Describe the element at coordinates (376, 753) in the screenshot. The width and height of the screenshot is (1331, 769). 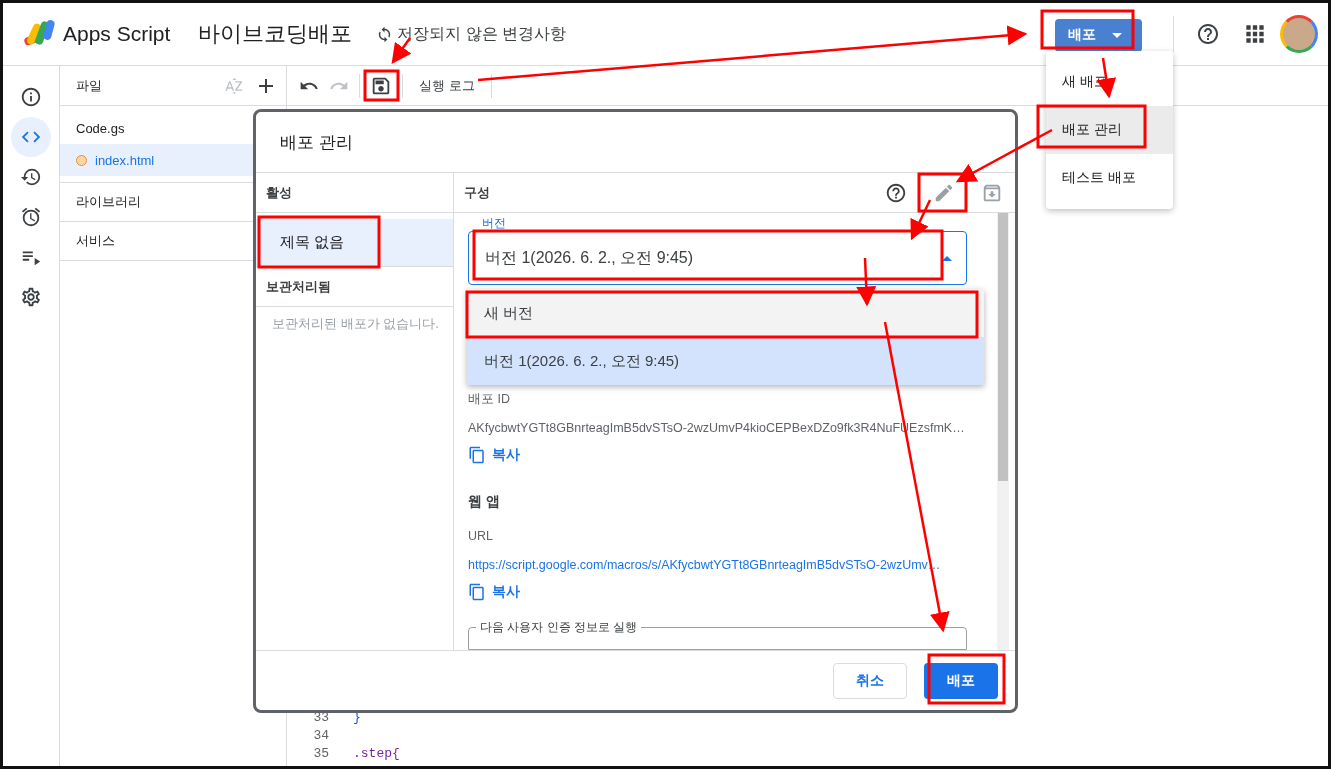
I see `code-text: .step{` at that location.